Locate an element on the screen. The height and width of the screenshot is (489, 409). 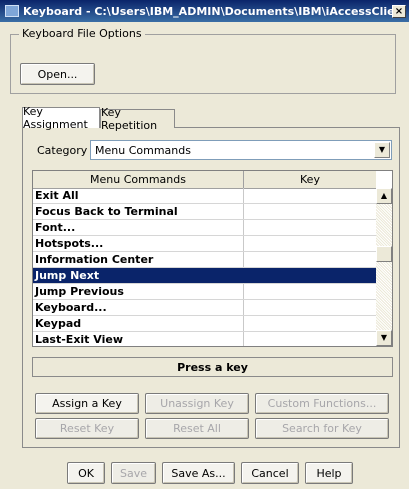
table-row: Information Center is located at coordinates (204, 260).